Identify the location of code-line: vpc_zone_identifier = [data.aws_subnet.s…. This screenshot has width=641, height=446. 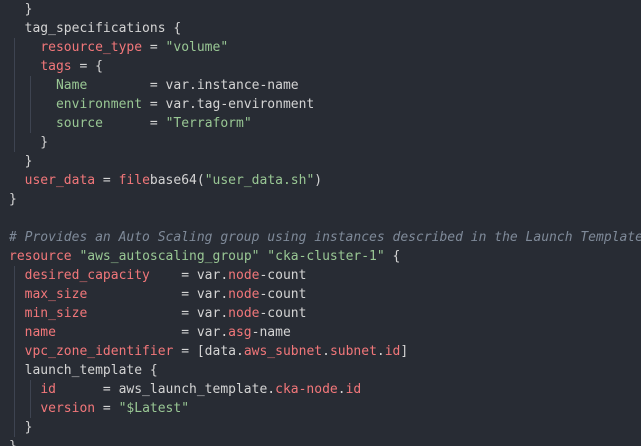
(325, 351).